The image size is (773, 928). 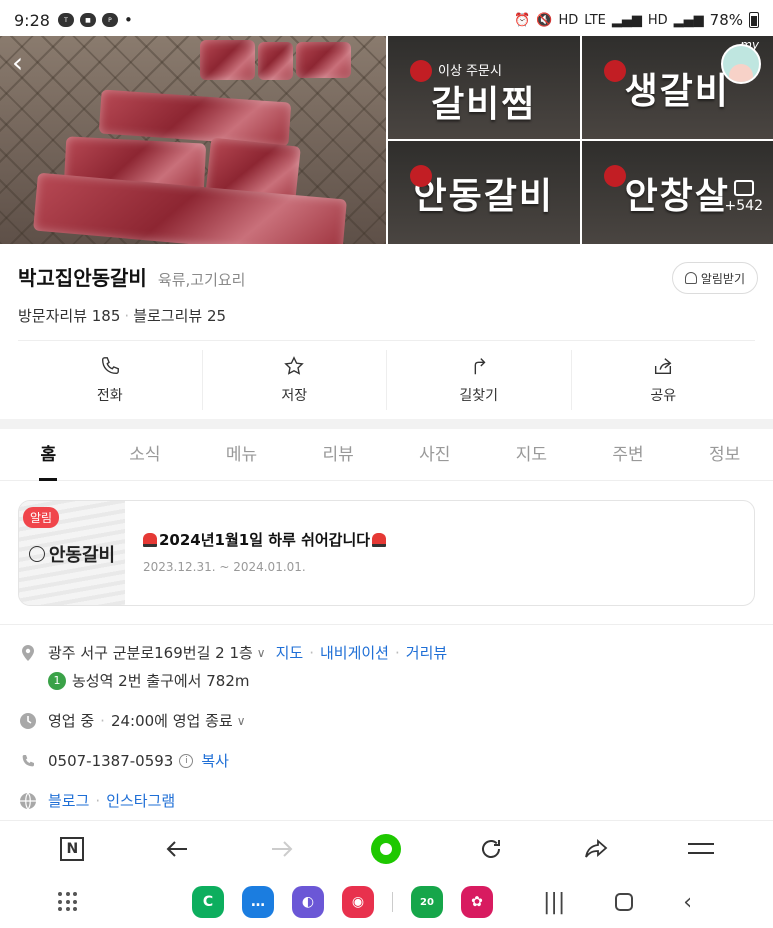 What do you see at coordinates (201, 280) in the screenshot?
I see `place-category: 육류,고기요리` at bounding box center [201, 280].